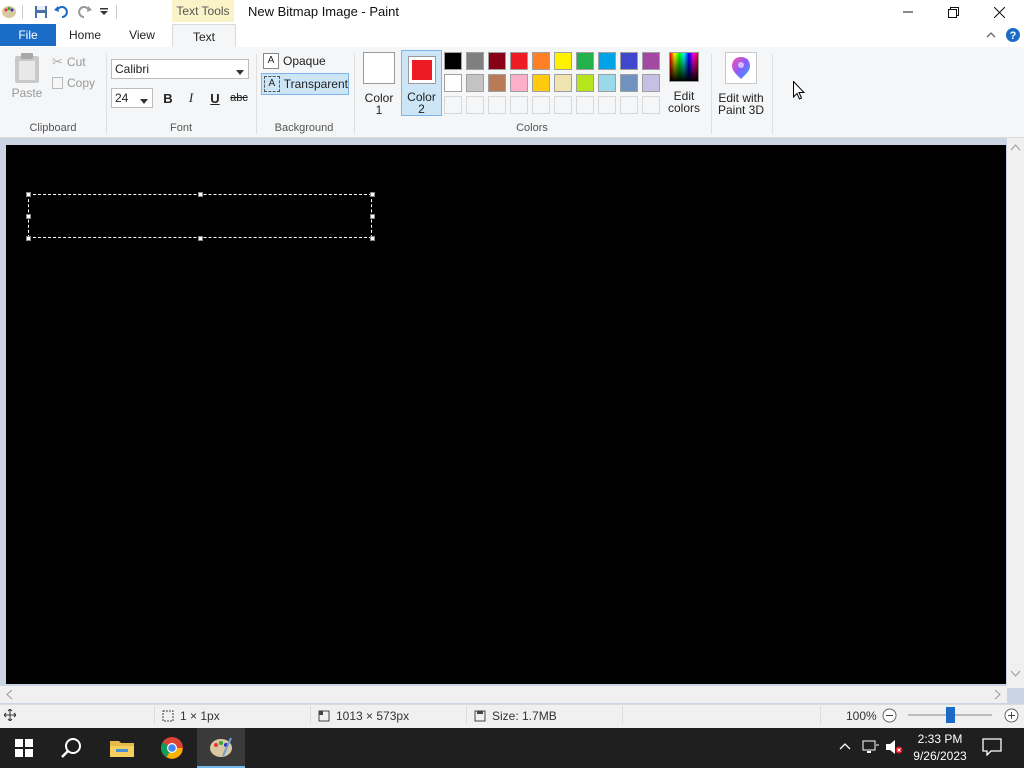 The width and height of the screenshot is (1024, 768). I want to click on file-explorer-icon, so click(122, 748).